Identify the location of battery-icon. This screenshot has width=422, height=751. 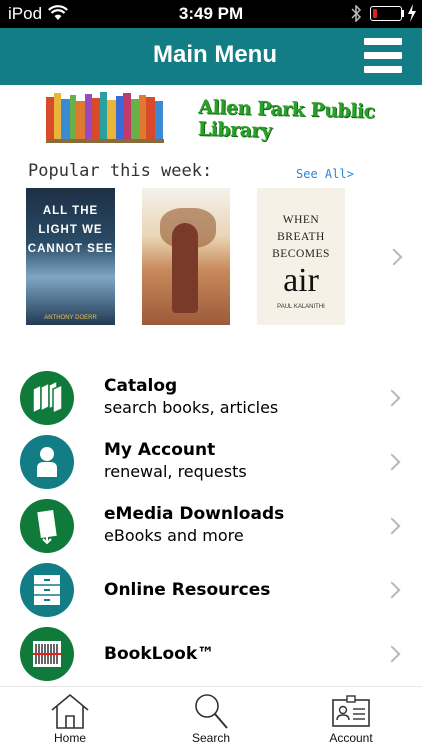
(386, 13).